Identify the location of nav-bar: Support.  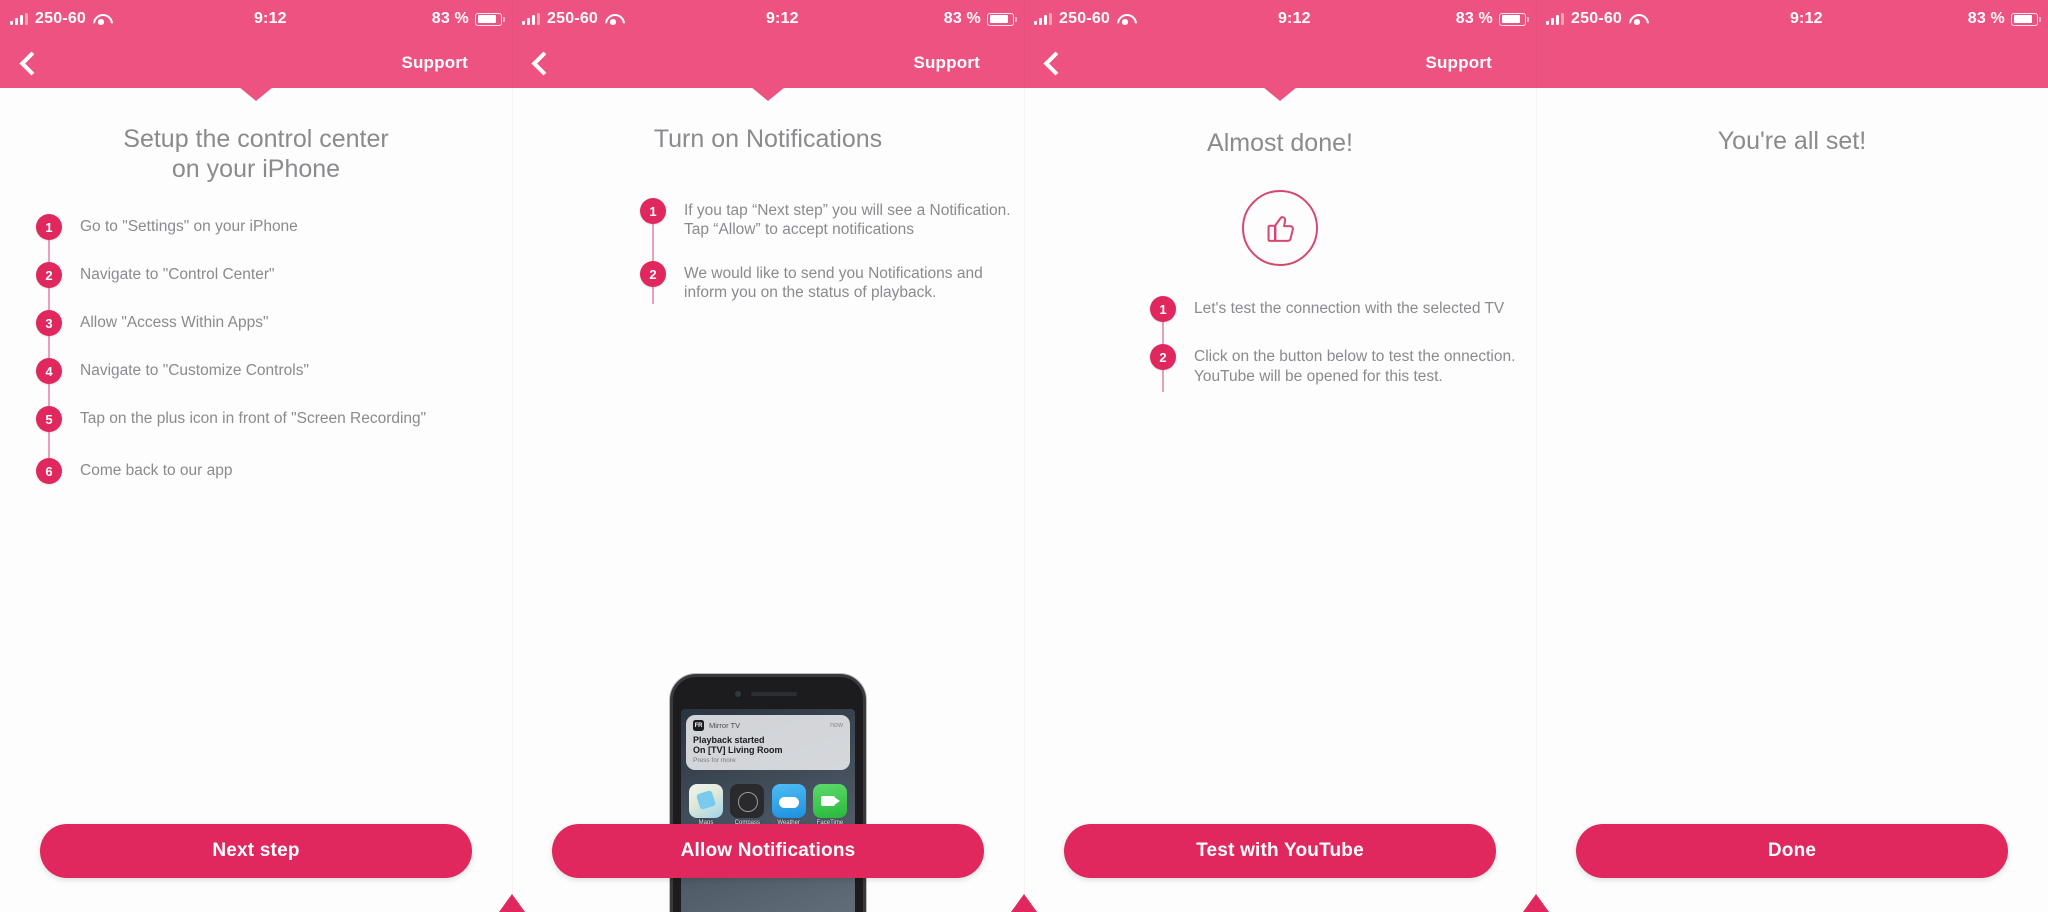
(768, 63).